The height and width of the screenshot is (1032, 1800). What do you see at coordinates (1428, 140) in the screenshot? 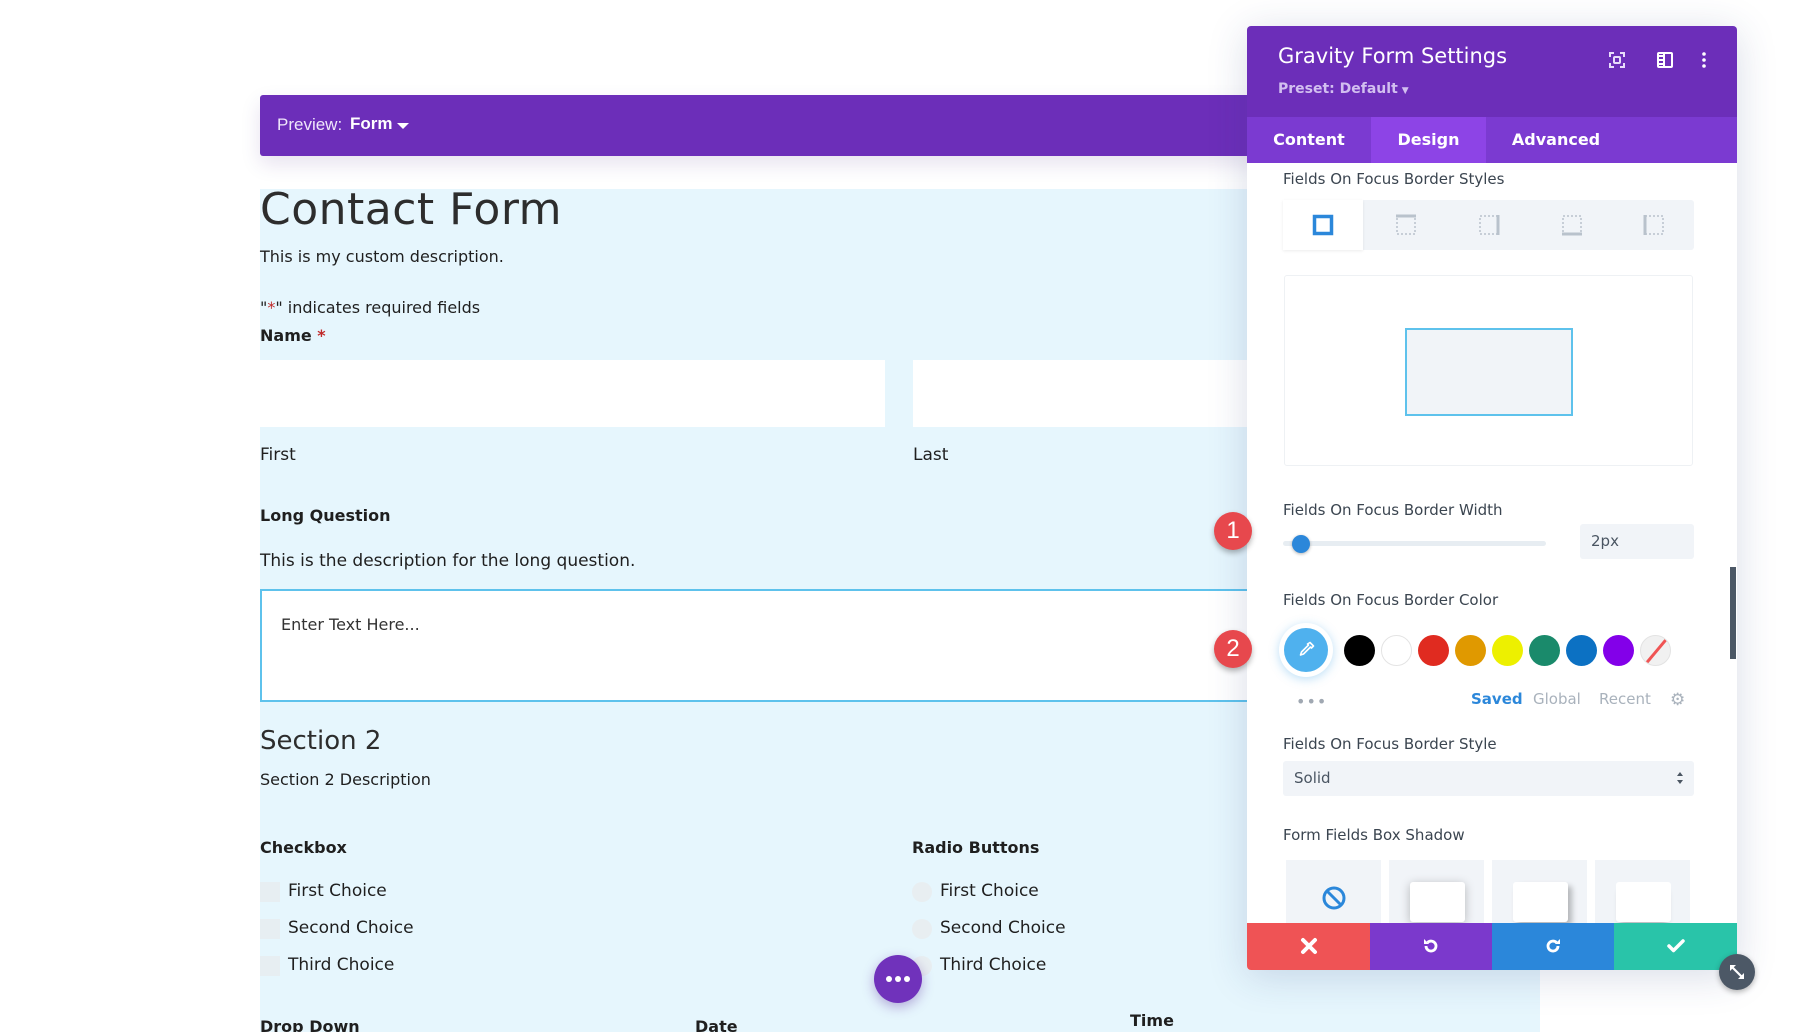
I see `tab-design: Design` at bounding box center [1428, 140].